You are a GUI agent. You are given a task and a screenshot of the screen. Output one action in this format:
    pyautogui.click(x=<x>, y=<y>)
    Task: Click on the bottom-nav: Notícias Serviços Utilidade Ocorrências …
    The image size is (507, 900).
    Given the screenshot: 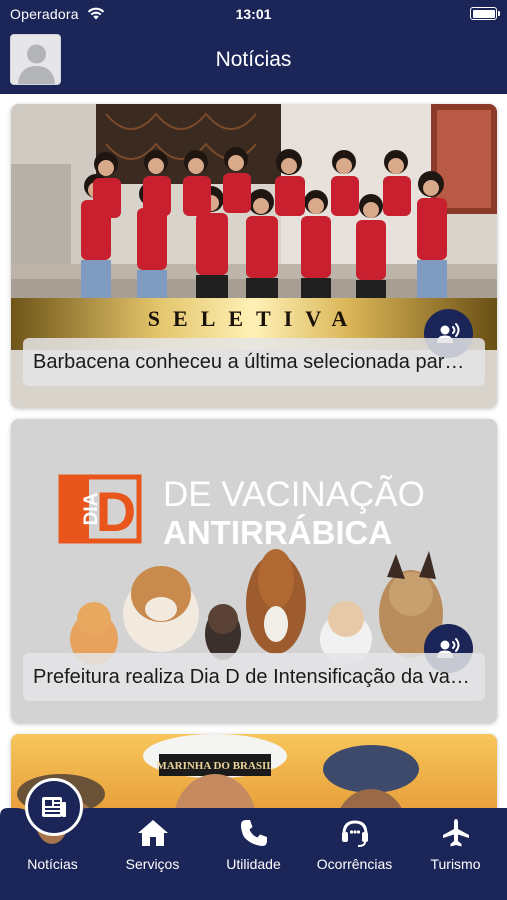 What is the action you would take?
    pyautogui.click(x=253, y=839)
    